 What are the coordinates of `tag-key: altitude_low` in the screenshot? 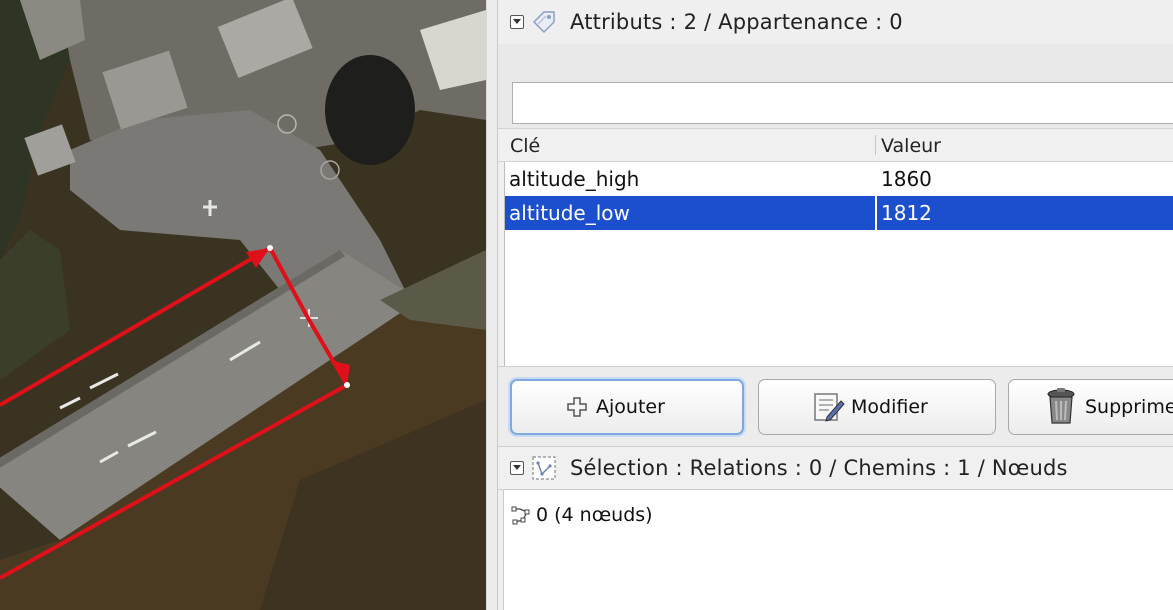 It's located at (569, 213).